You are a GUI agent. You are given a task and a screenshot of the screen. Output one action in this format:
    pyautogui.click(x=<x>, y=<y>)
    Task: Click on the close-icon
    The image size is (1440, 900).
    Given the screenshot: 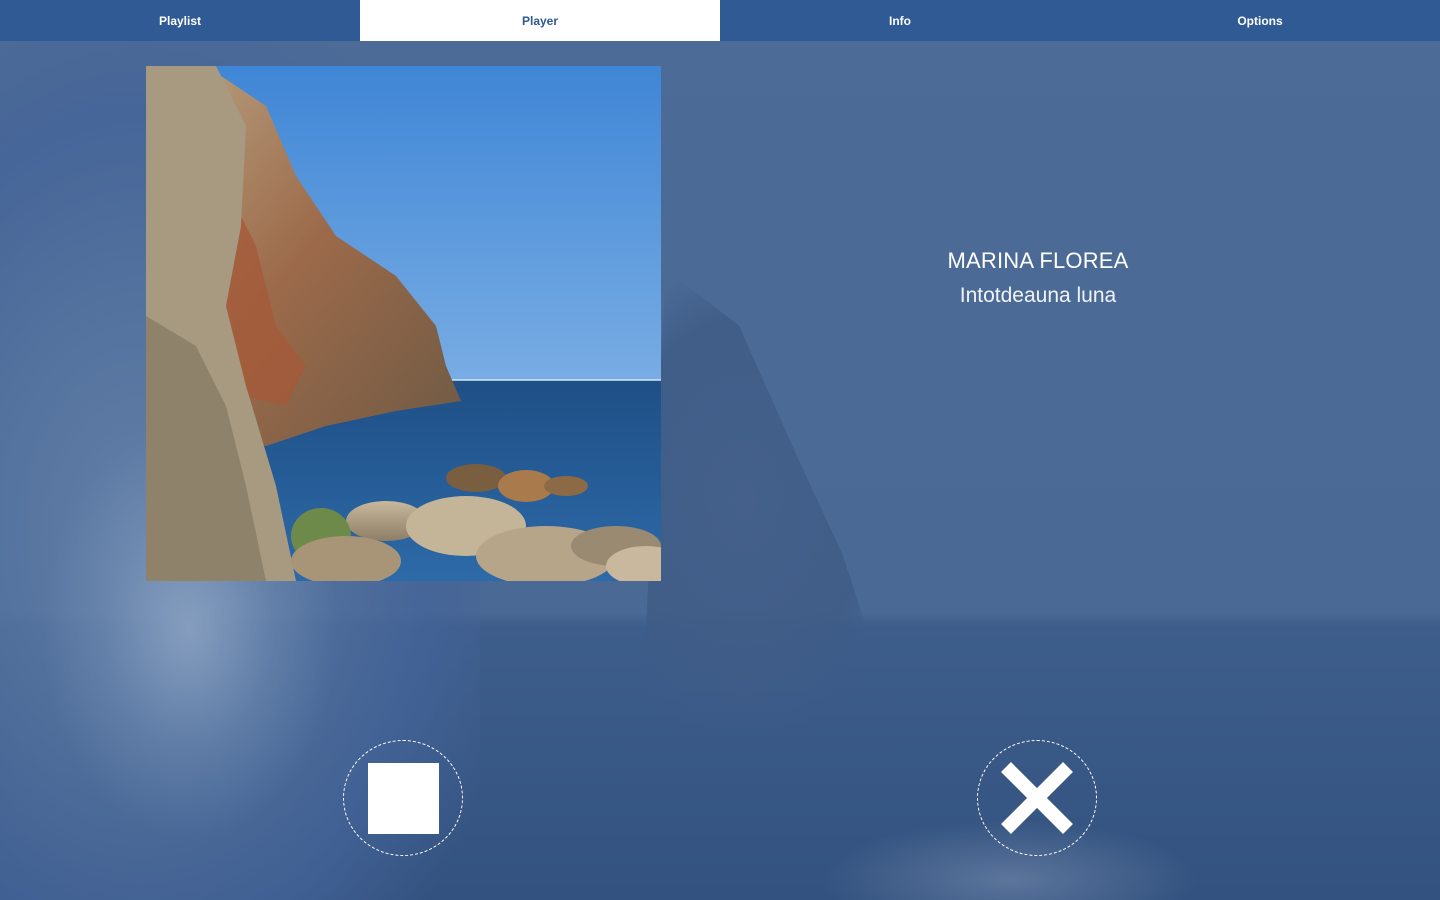 What is the action you would take?
    pyautogui.click(x=1037, y=798)
    